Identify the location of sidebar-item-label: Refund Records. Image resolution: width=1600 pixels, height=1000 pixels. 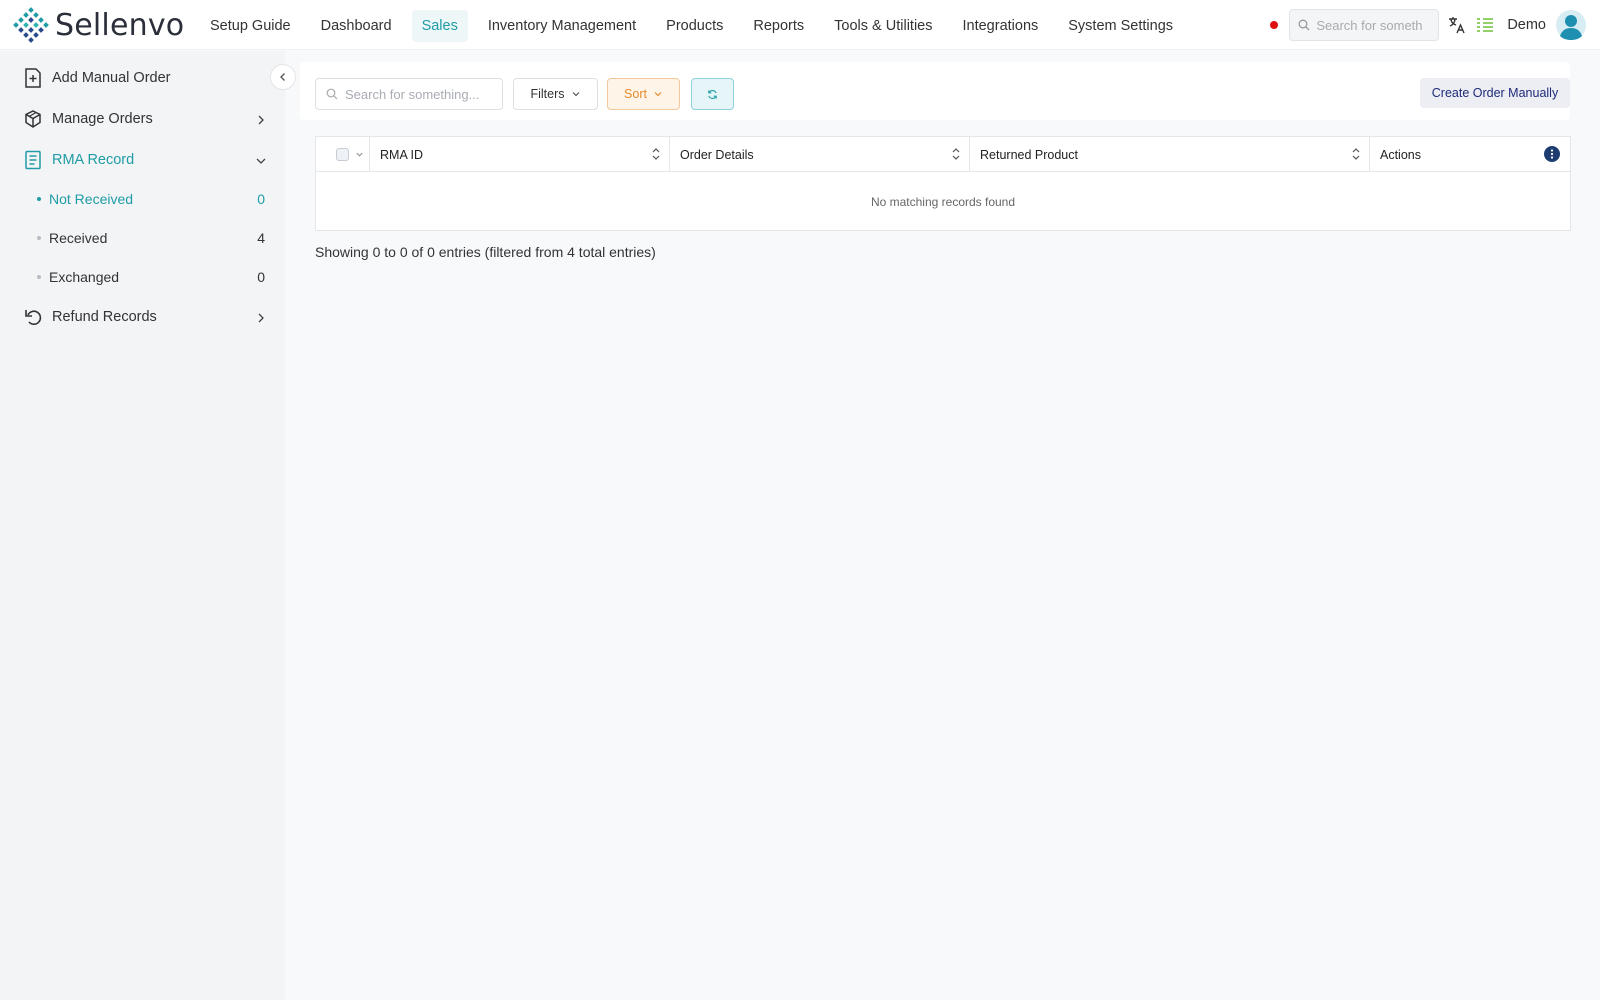
(104, 317).